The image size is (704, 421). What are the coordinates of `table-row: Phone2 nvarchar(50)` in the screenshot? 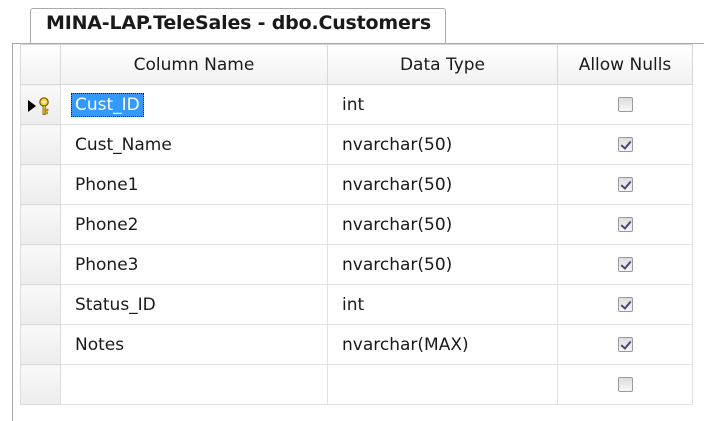 It's located at (356, 224).